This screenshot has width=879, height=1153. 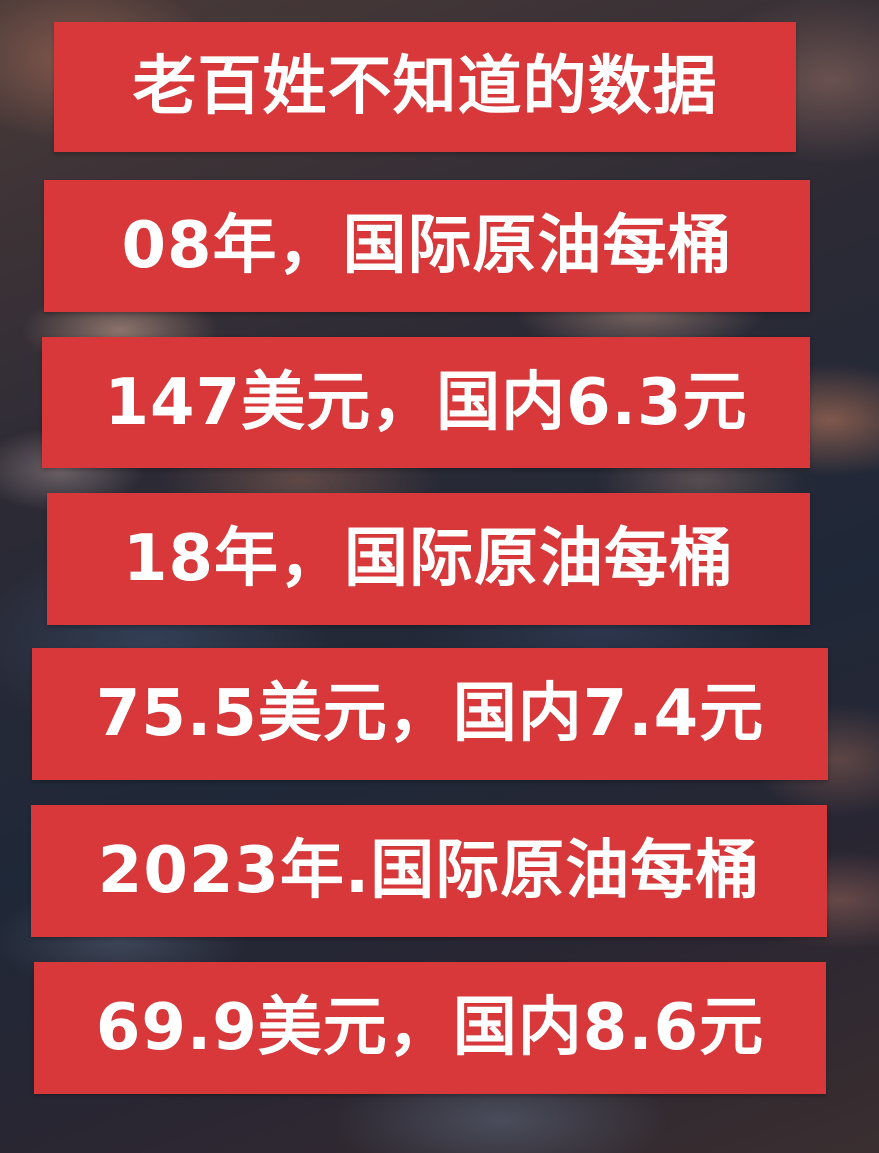 I want to click on title-banner: 老百姓不知道的数据, so click(x=425, y=87).